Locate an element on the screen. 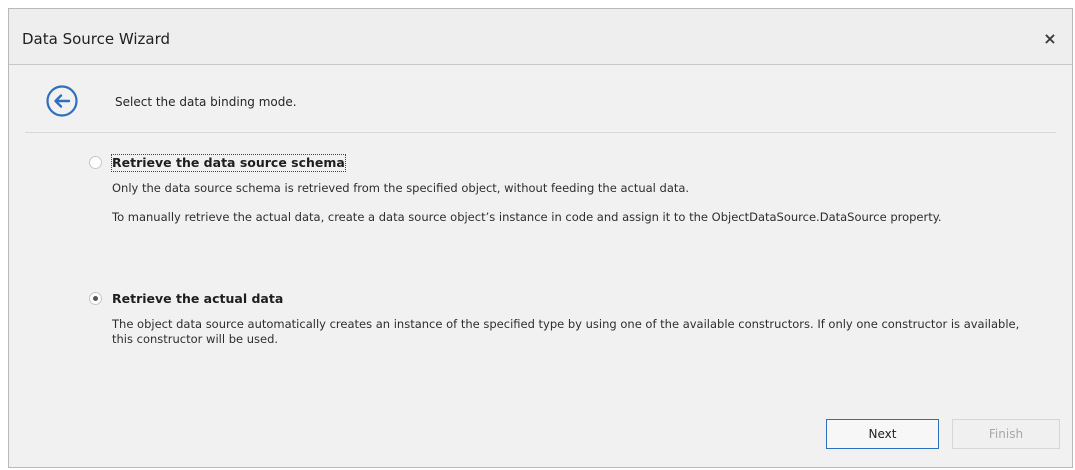  circle-arrow-left-icon is located at coordinates (62, 101).